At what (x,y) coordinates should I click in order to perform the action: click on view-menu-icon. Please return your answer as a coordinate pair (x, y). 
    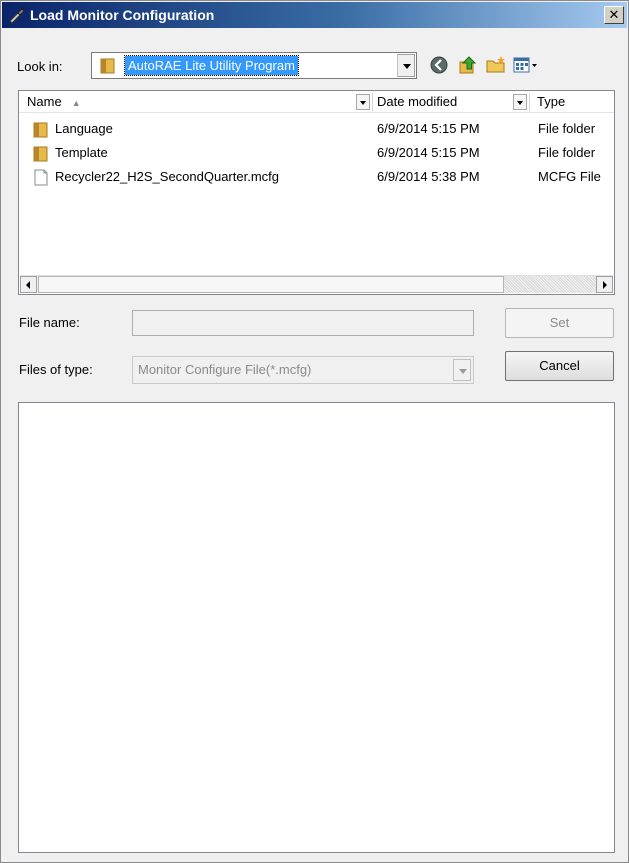
    Looking at the image, I should click on (526, 65).